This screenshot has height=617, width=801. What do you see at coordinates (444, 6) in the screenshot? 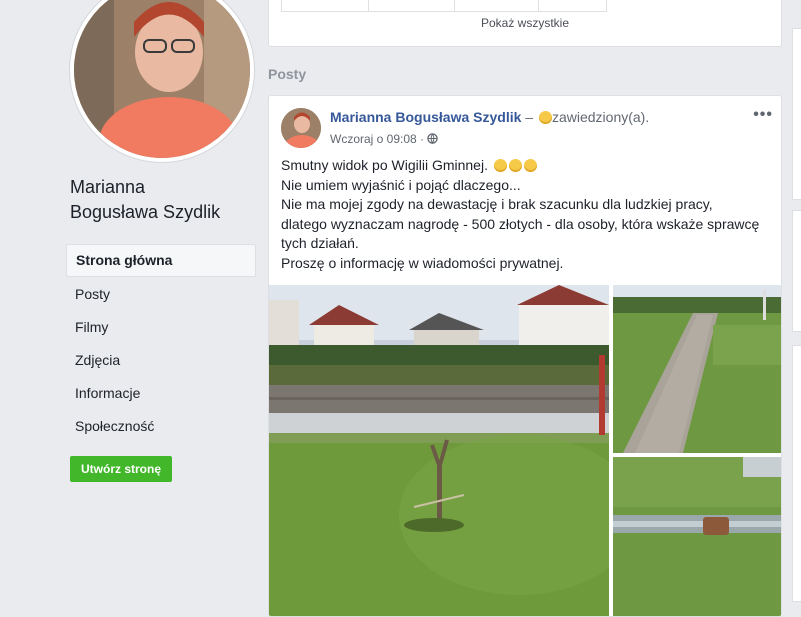
I see `top-card-tabs` at bounding box center [444, 6].